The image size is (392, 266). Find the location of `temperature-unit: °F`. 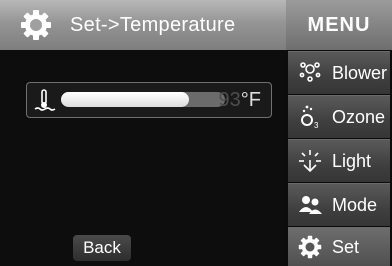

temperature-unit: °F is located at coordinates (250, 100).